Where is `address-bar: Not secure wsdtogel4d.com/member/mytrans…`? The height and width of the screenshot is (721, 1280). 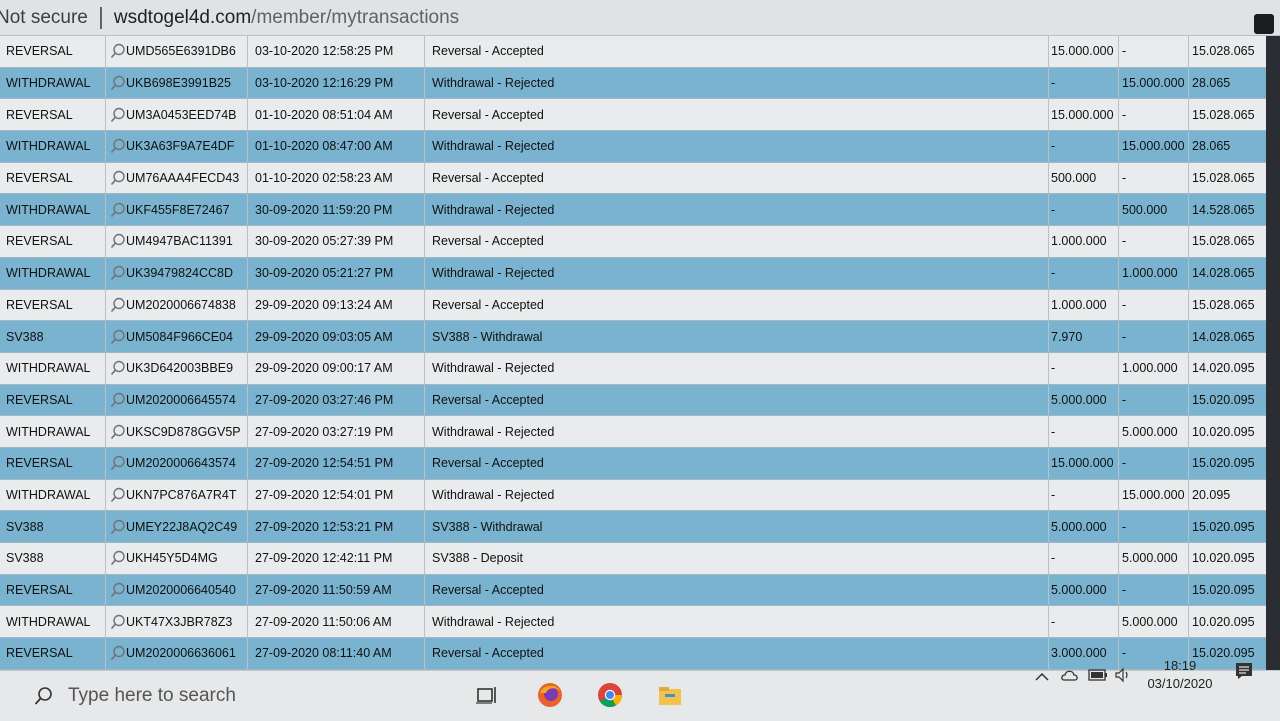
address-bar: Not secure wsdtogel4d.com/member/mytrans… is located at coordinates (640, 18).